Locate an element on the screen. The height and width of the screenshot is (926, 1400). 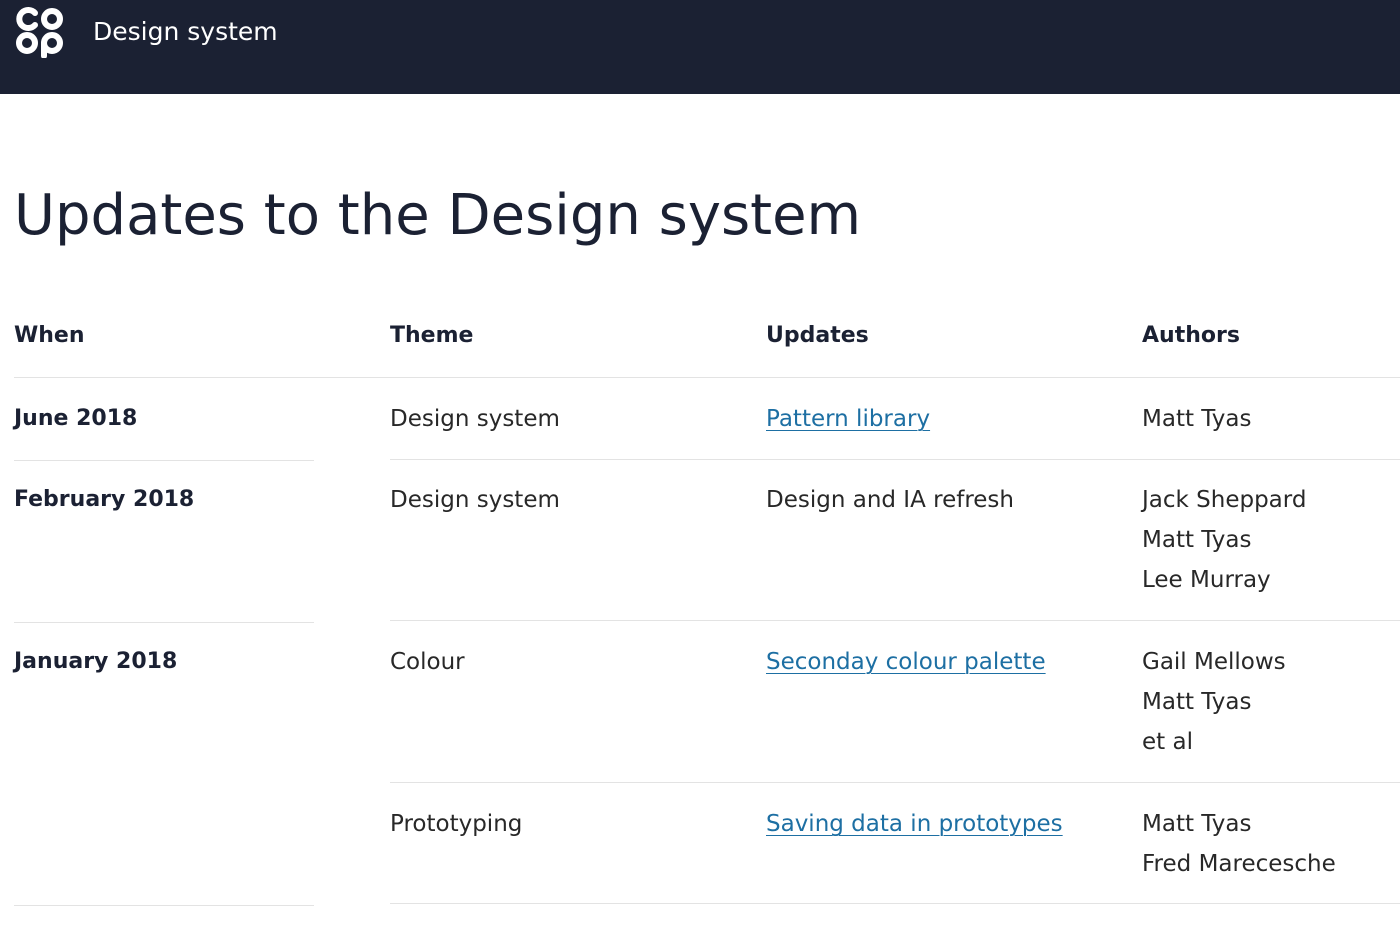
authors-list: Jack Sheppard Matt Tyas Lee Murray is located at coordinates (1224, 540).